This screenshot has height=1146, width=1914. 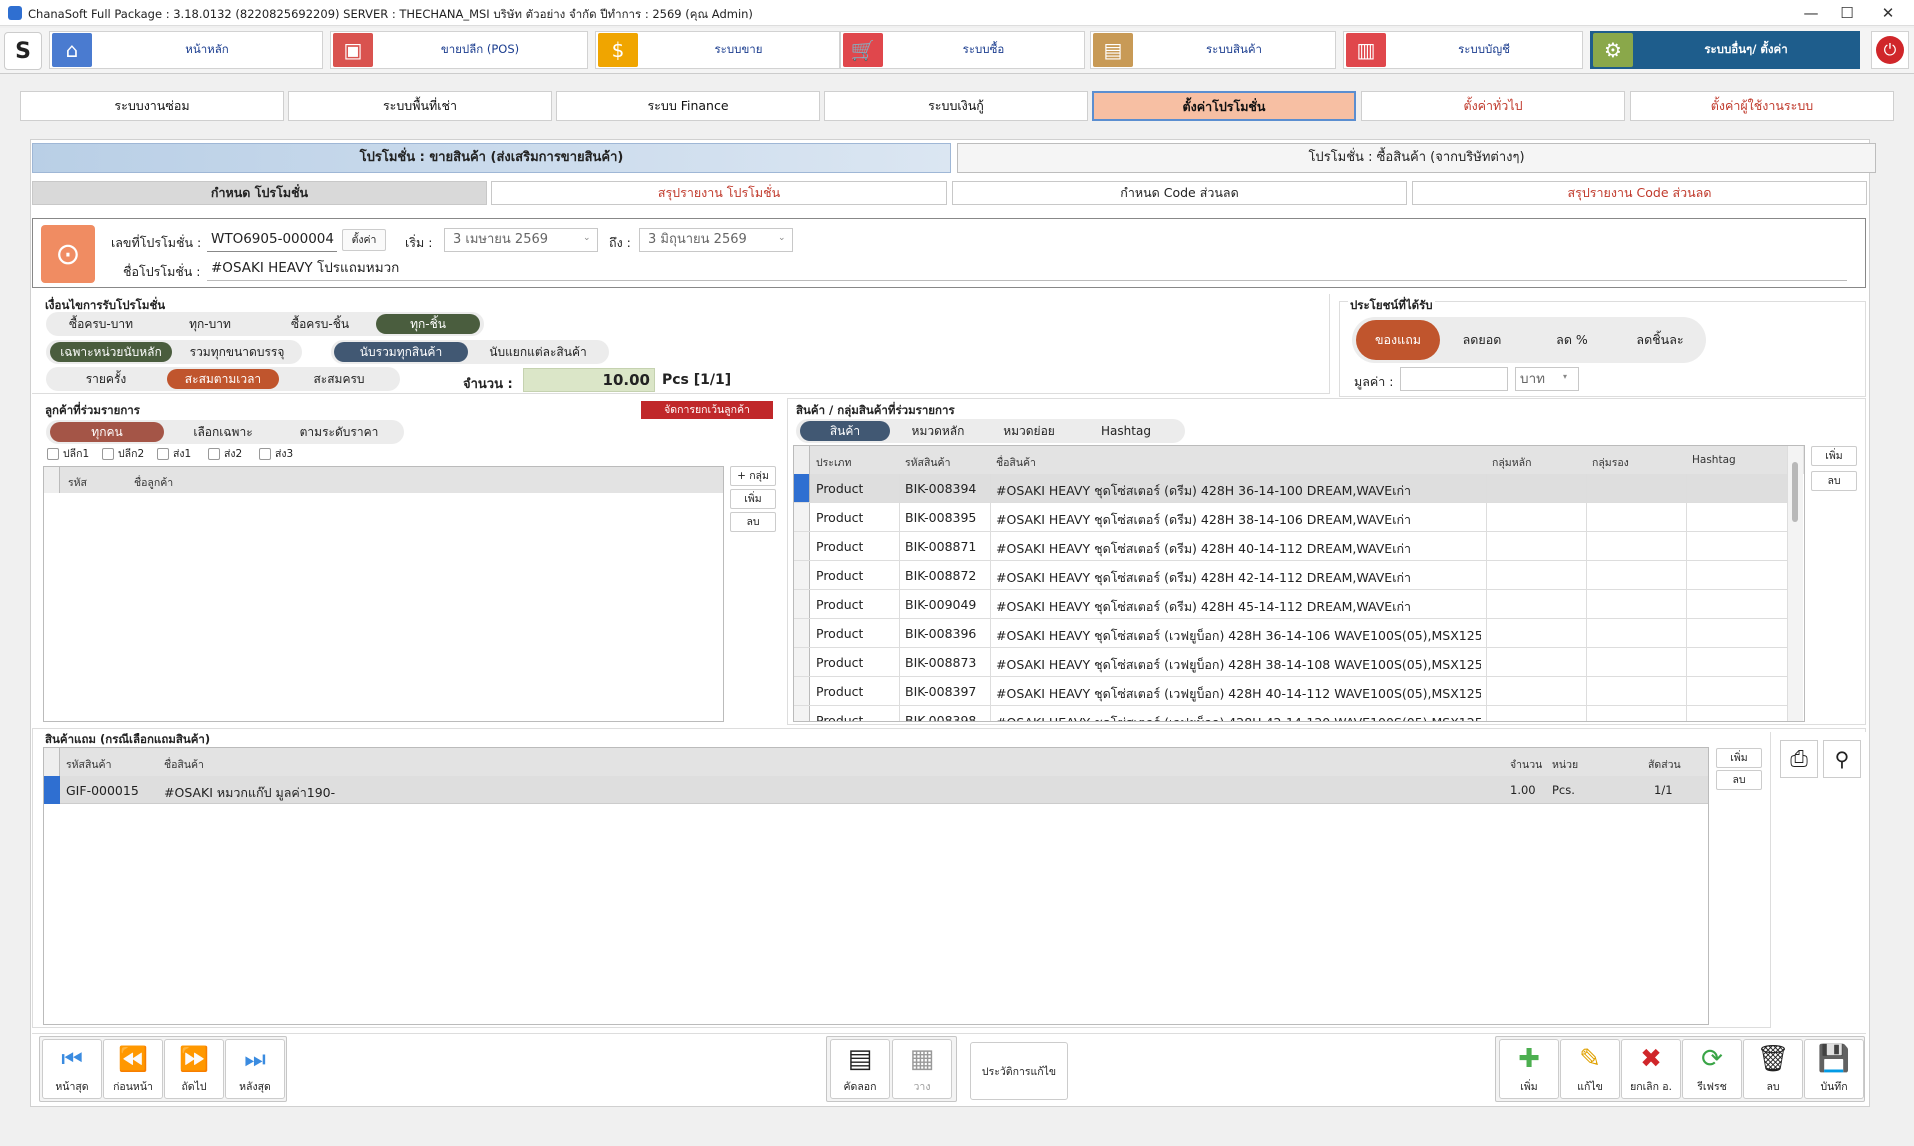 What do you see at coordinates (23, 51) in the screenshot?
I see `chanasoft-logo-icon: S` at bounding box center [23, 51].